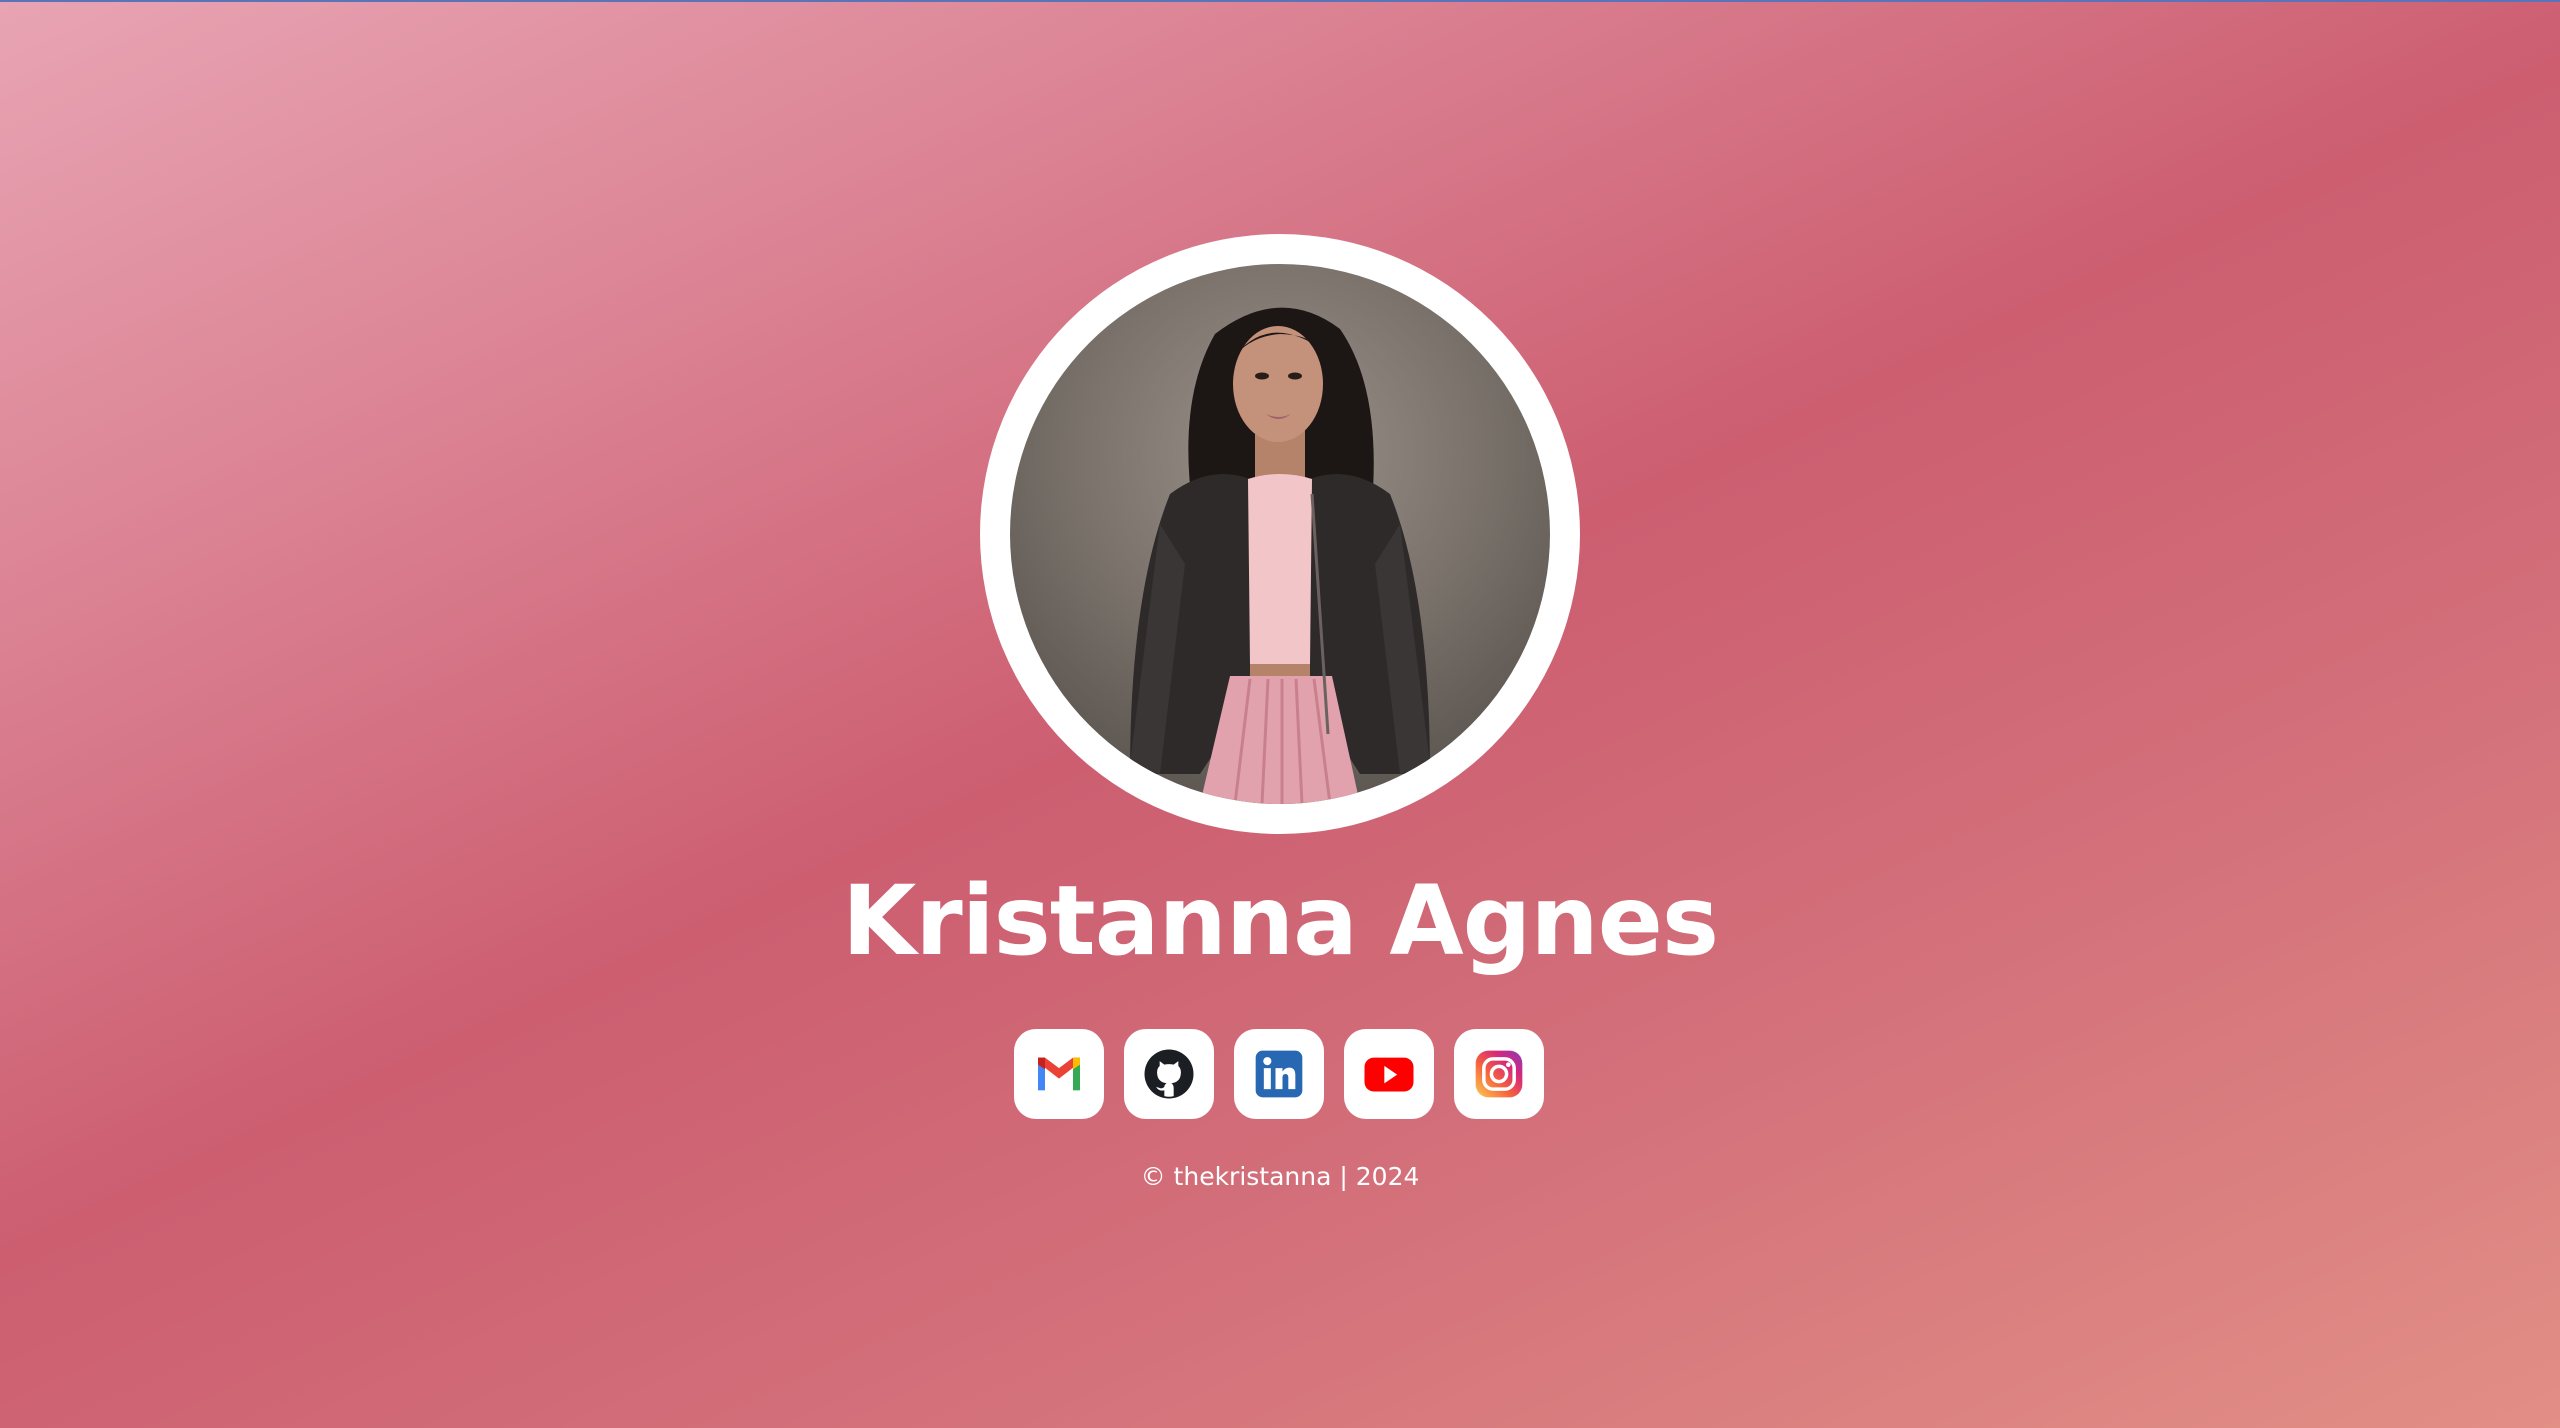  I want to click on avatar-frame, so click(1280, 534).